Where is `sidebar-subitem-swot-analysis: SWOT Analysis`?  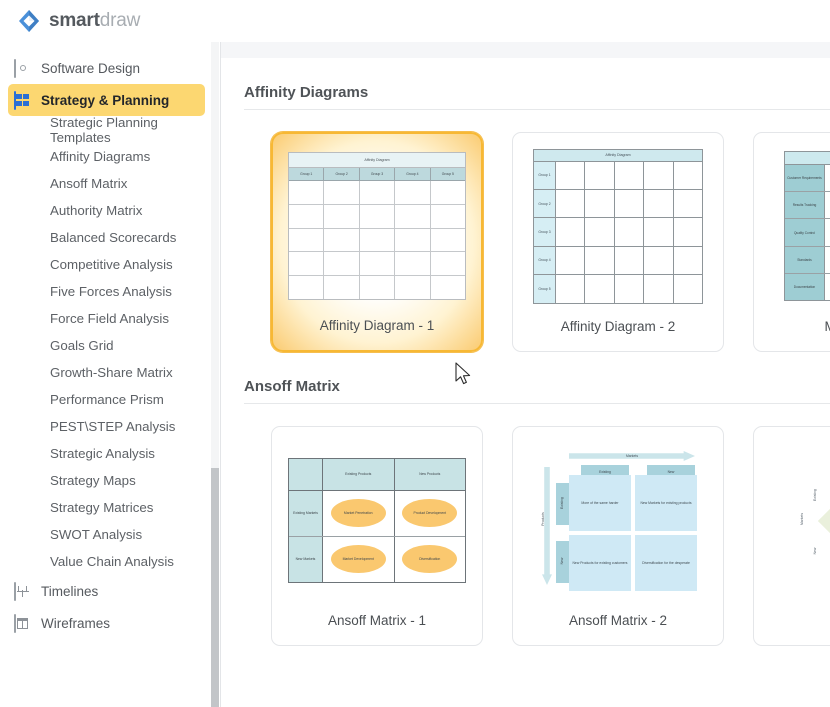 sidebar-subitem-swot-analysis: SWOT Analysis is located at coordinates (106, 534).